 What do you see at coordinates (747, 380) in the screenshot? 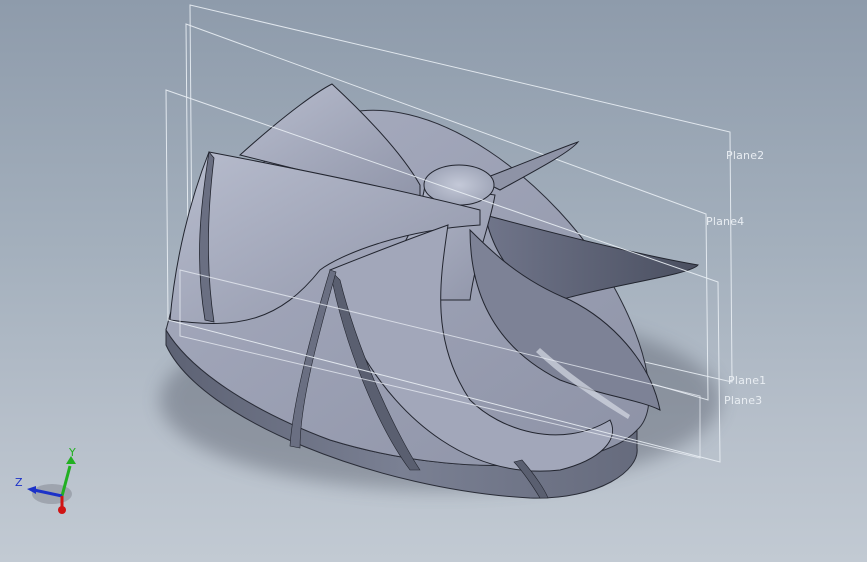
I see `plane1-label: Plane1` at bounding box center [747, 380].